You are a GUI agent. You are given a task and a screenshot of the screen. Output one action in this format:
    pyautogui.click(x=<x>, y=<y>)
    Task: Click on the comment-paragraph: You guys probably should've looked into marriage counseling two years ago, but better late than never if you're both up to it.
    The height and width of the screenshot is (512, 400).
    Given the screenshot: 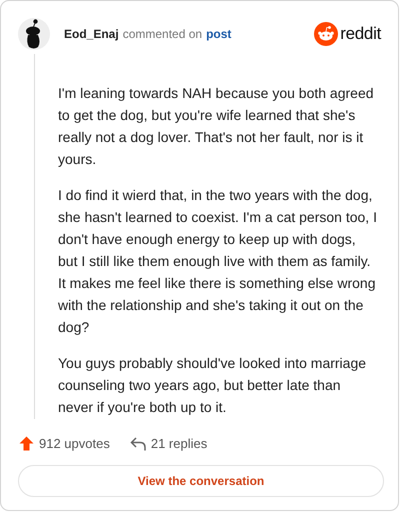 What is the action you would take?
    pyautogui.click(x=213, y=385)
    